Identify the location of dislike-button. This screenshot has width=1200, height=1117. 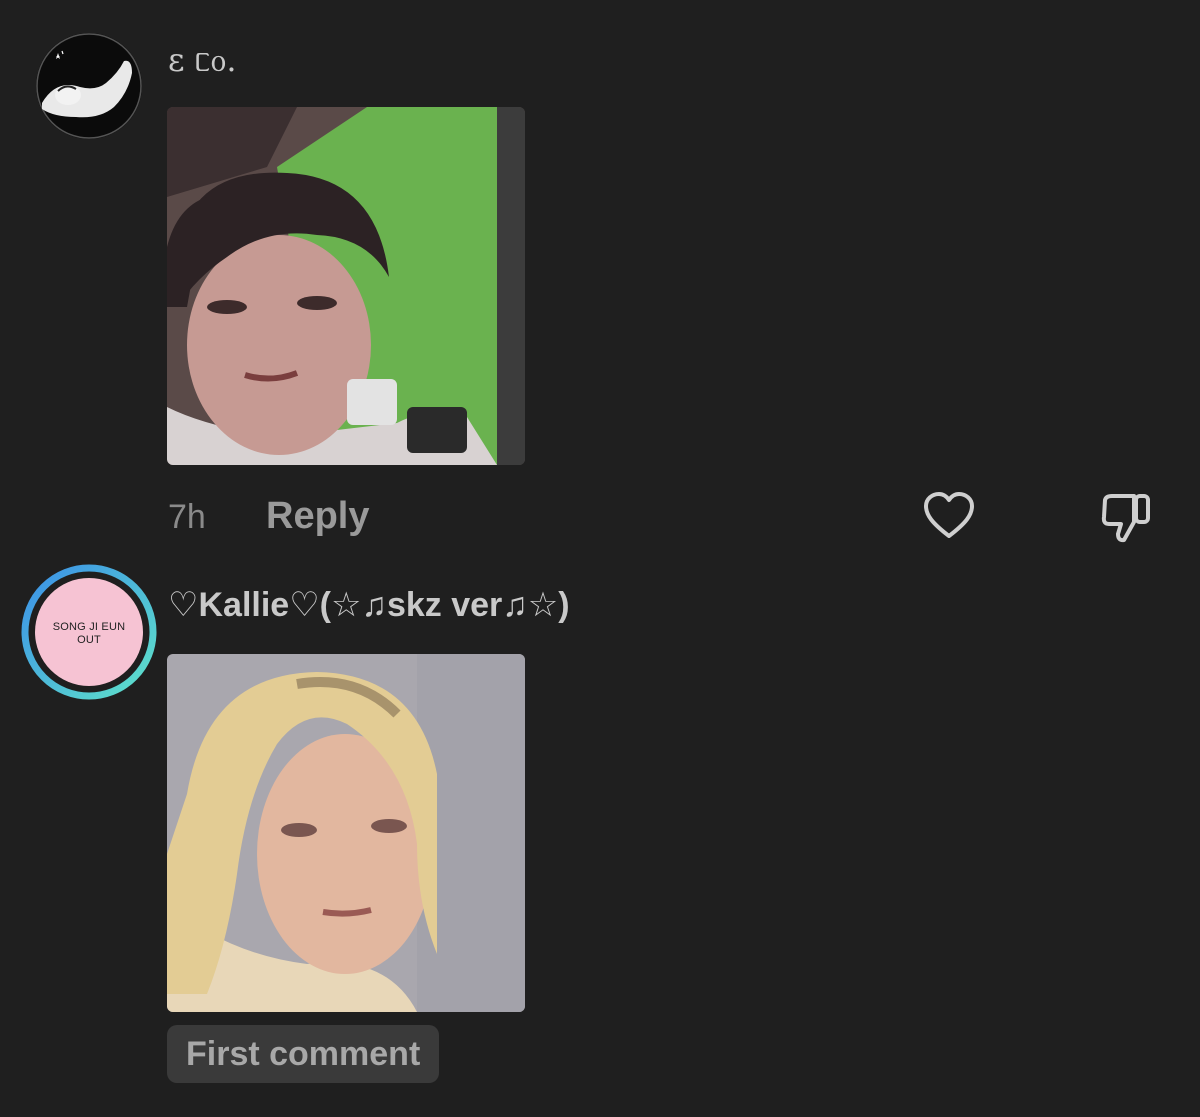
(1127, 518).